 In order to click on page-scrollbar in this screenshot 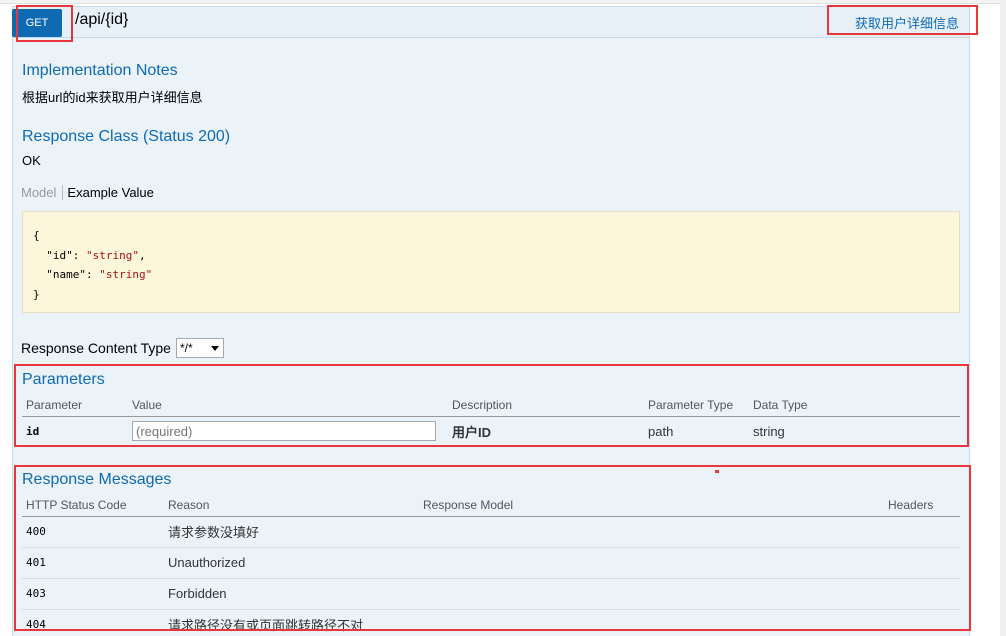, I will do `click(1003, 318)`.